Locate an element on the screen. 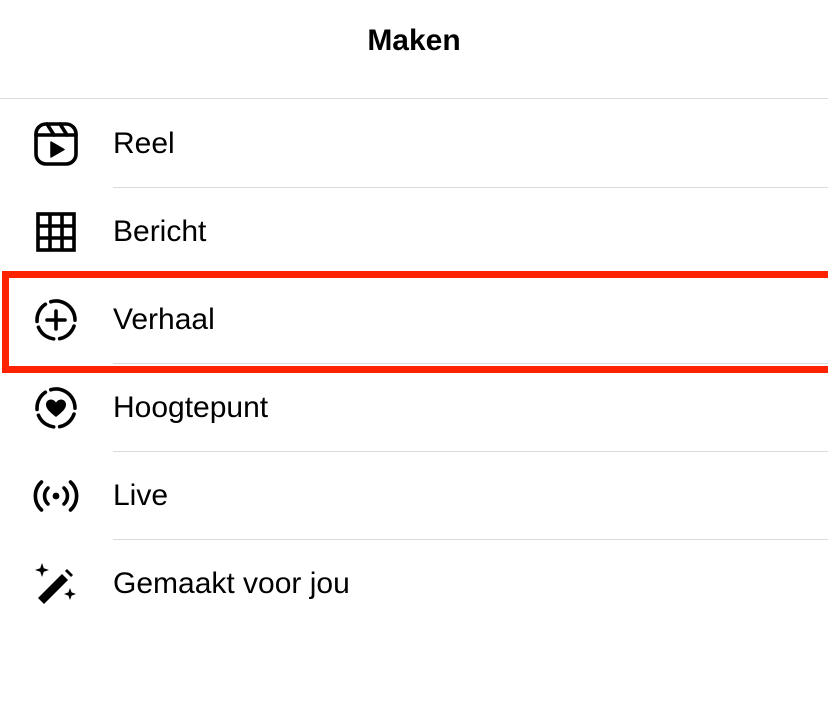 The width and height of the screenshot is (828, 705). menu-item-label: Gemaakt voor jou is located at coordinates (231, 583).